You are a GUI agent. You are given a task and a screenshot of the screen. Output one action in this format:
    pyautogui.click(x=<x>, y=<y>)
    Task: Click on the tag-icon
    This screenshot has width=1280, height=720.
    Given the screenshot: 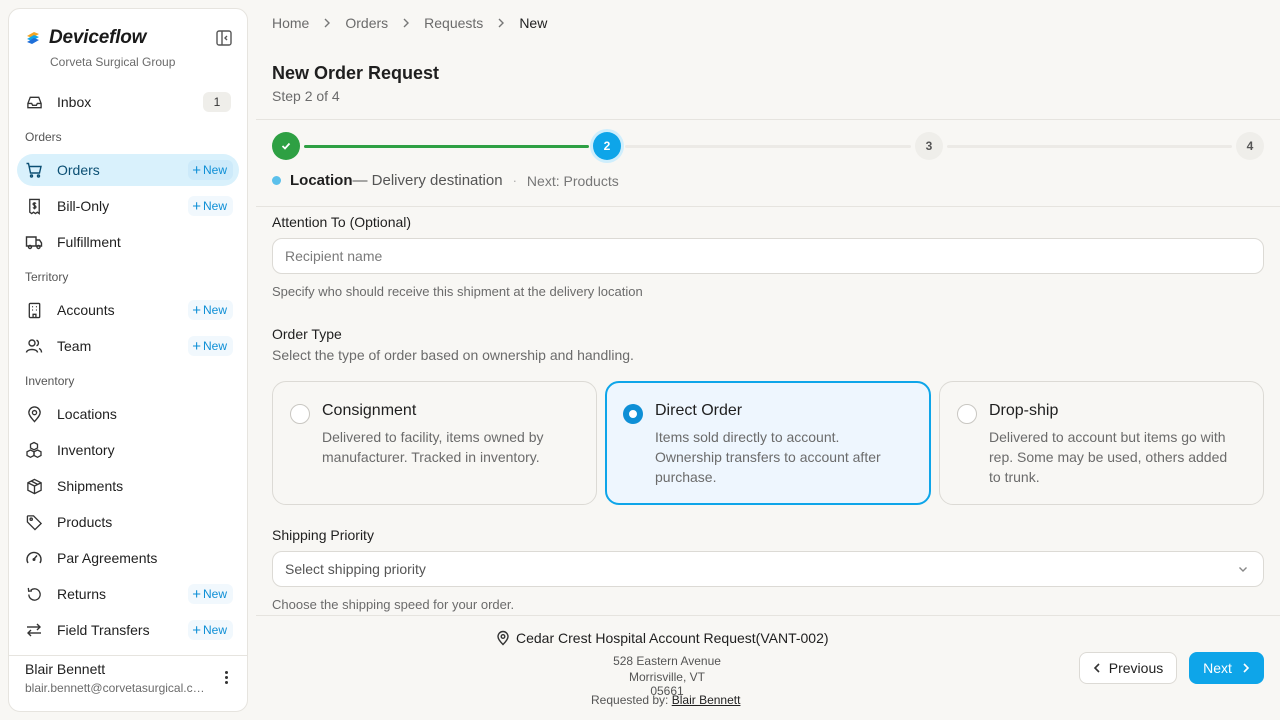 What is the action you would take?
    pyautogui.click(x=34, y=522)
    